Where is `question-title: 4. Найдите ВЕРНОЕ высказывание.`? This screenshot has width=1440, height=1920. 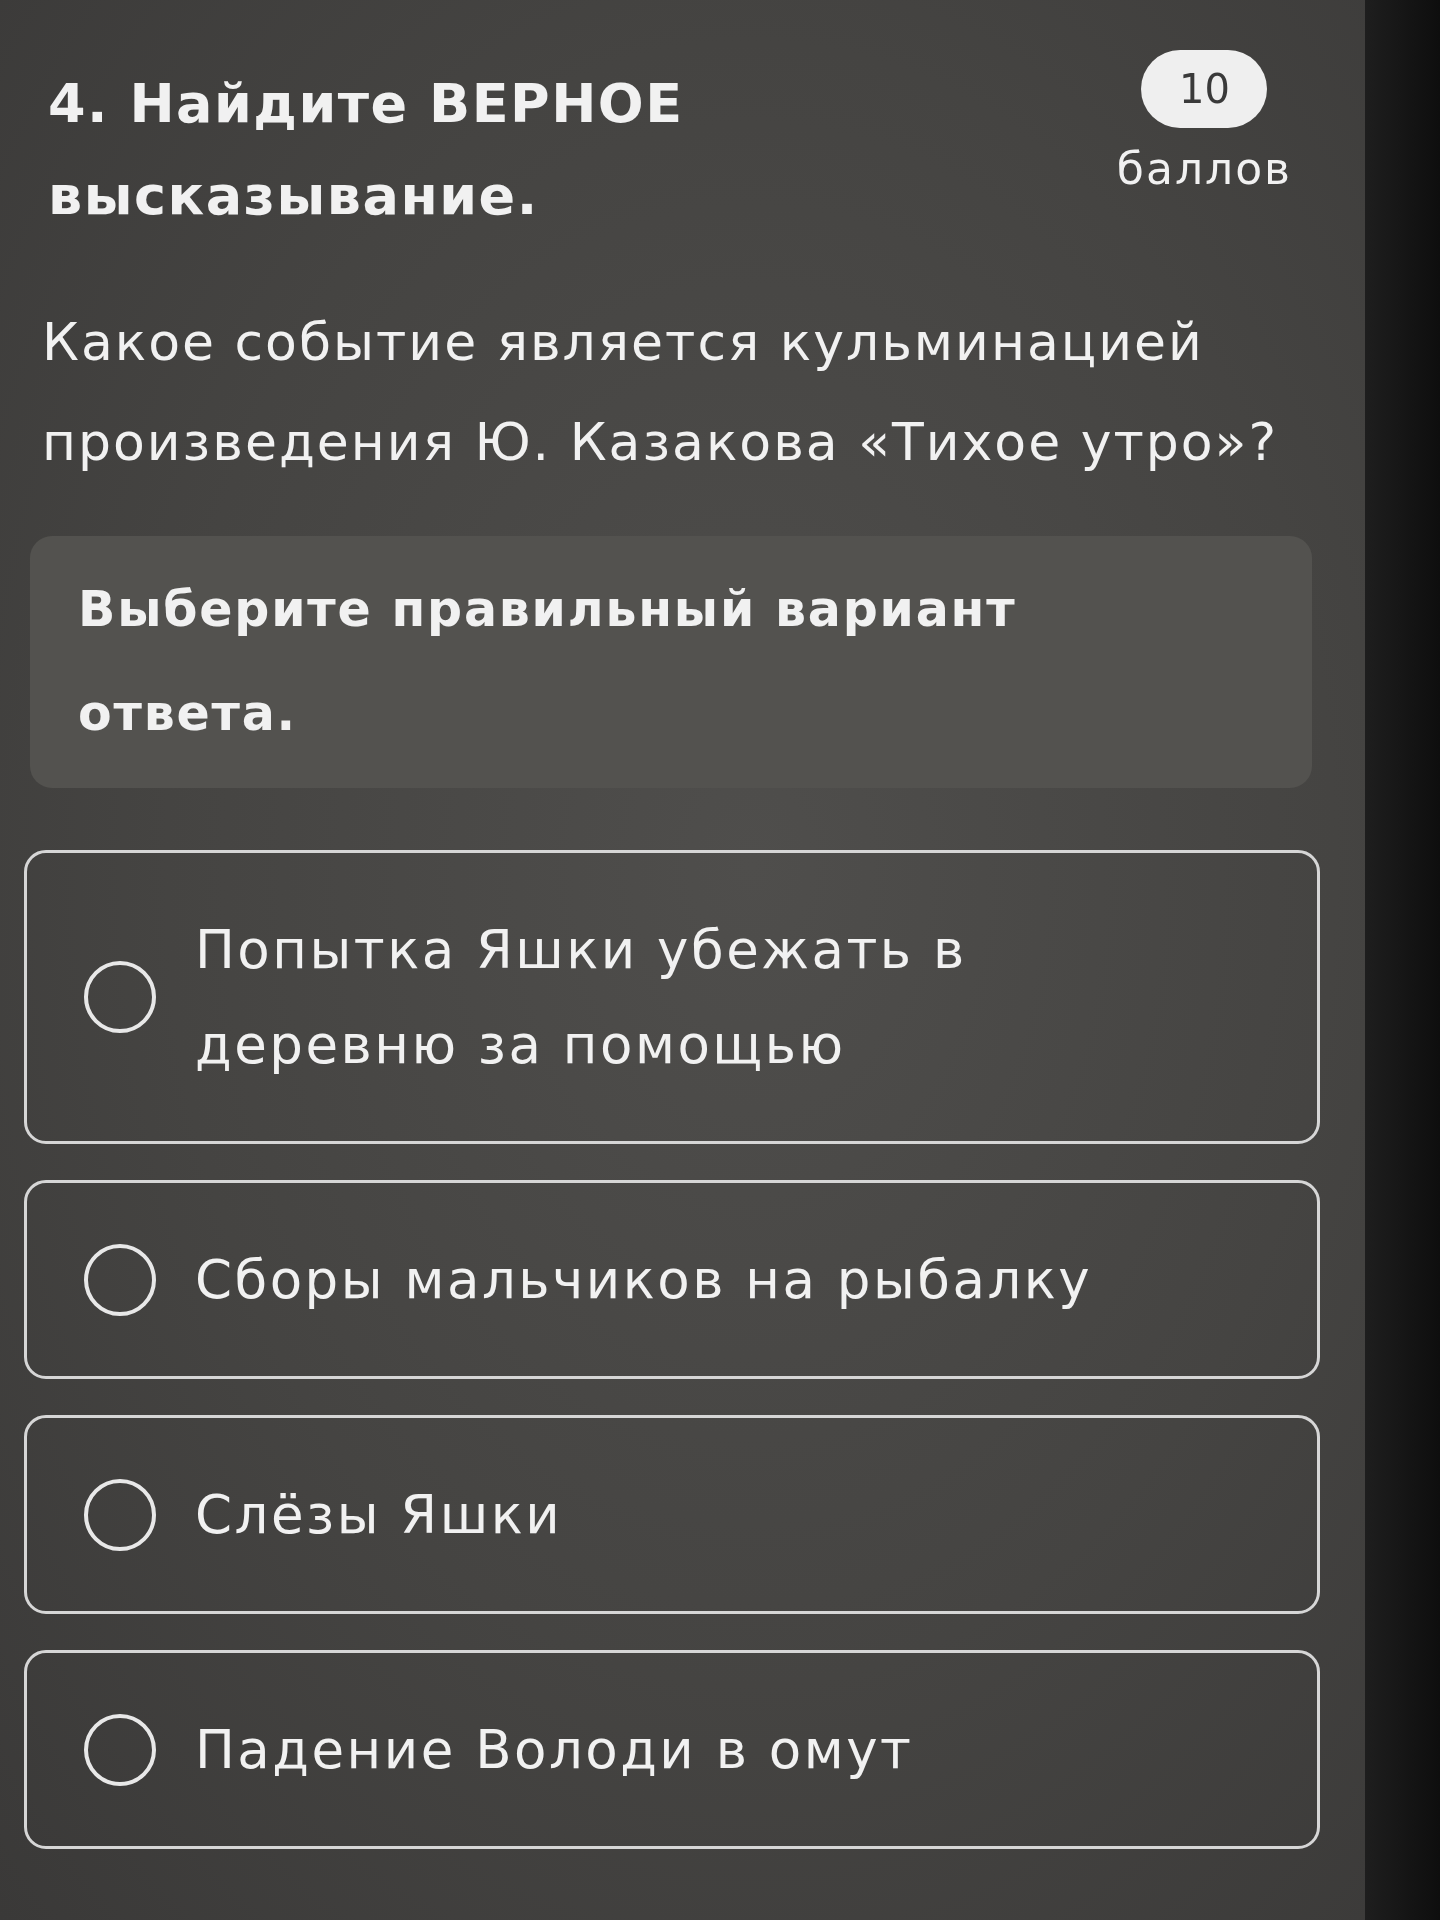 question-title: 4. Найдите ВЕРНОЕ высказывание. is located at coordinates (366, 150).